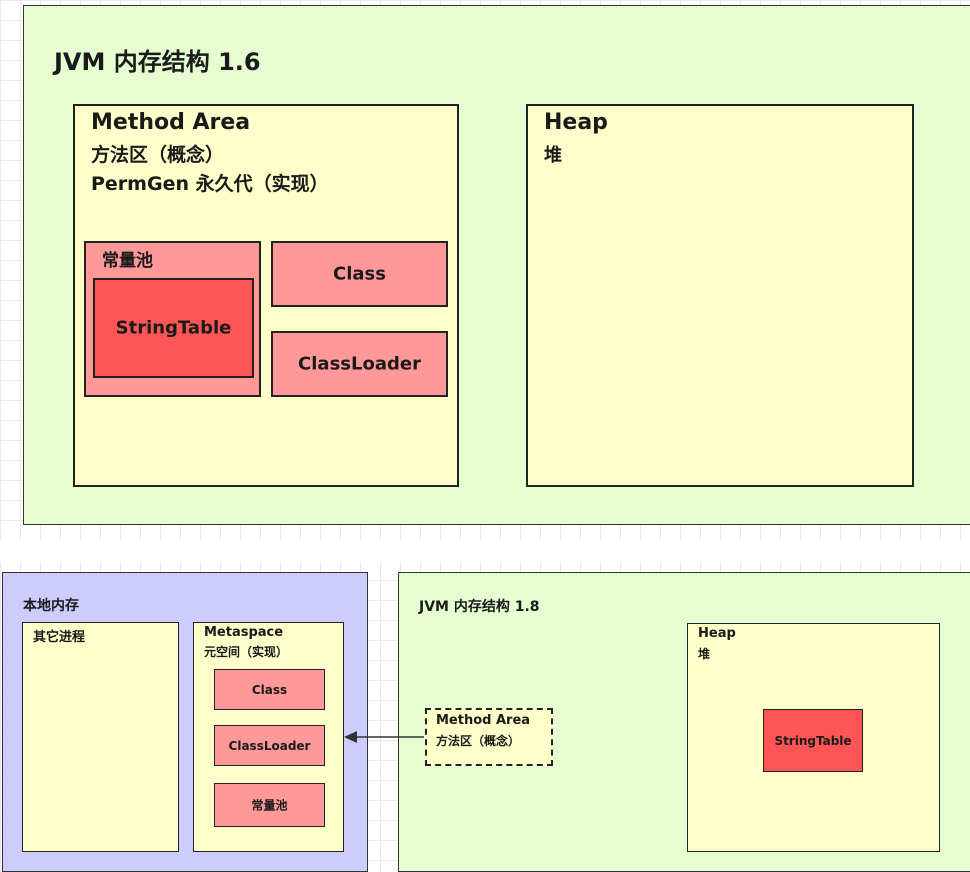 Image resolution: width=970 pixels, height=872 pixels. I want to click on jvm16-constant-pool-label: 常量池, so click(127, 261).